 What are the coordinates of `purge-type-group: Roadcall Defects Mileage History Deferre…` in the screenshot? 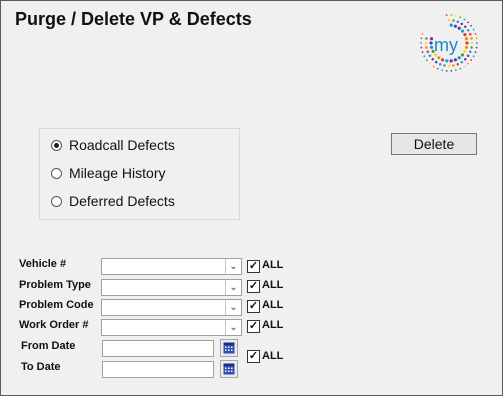 It's located at (139, 174).